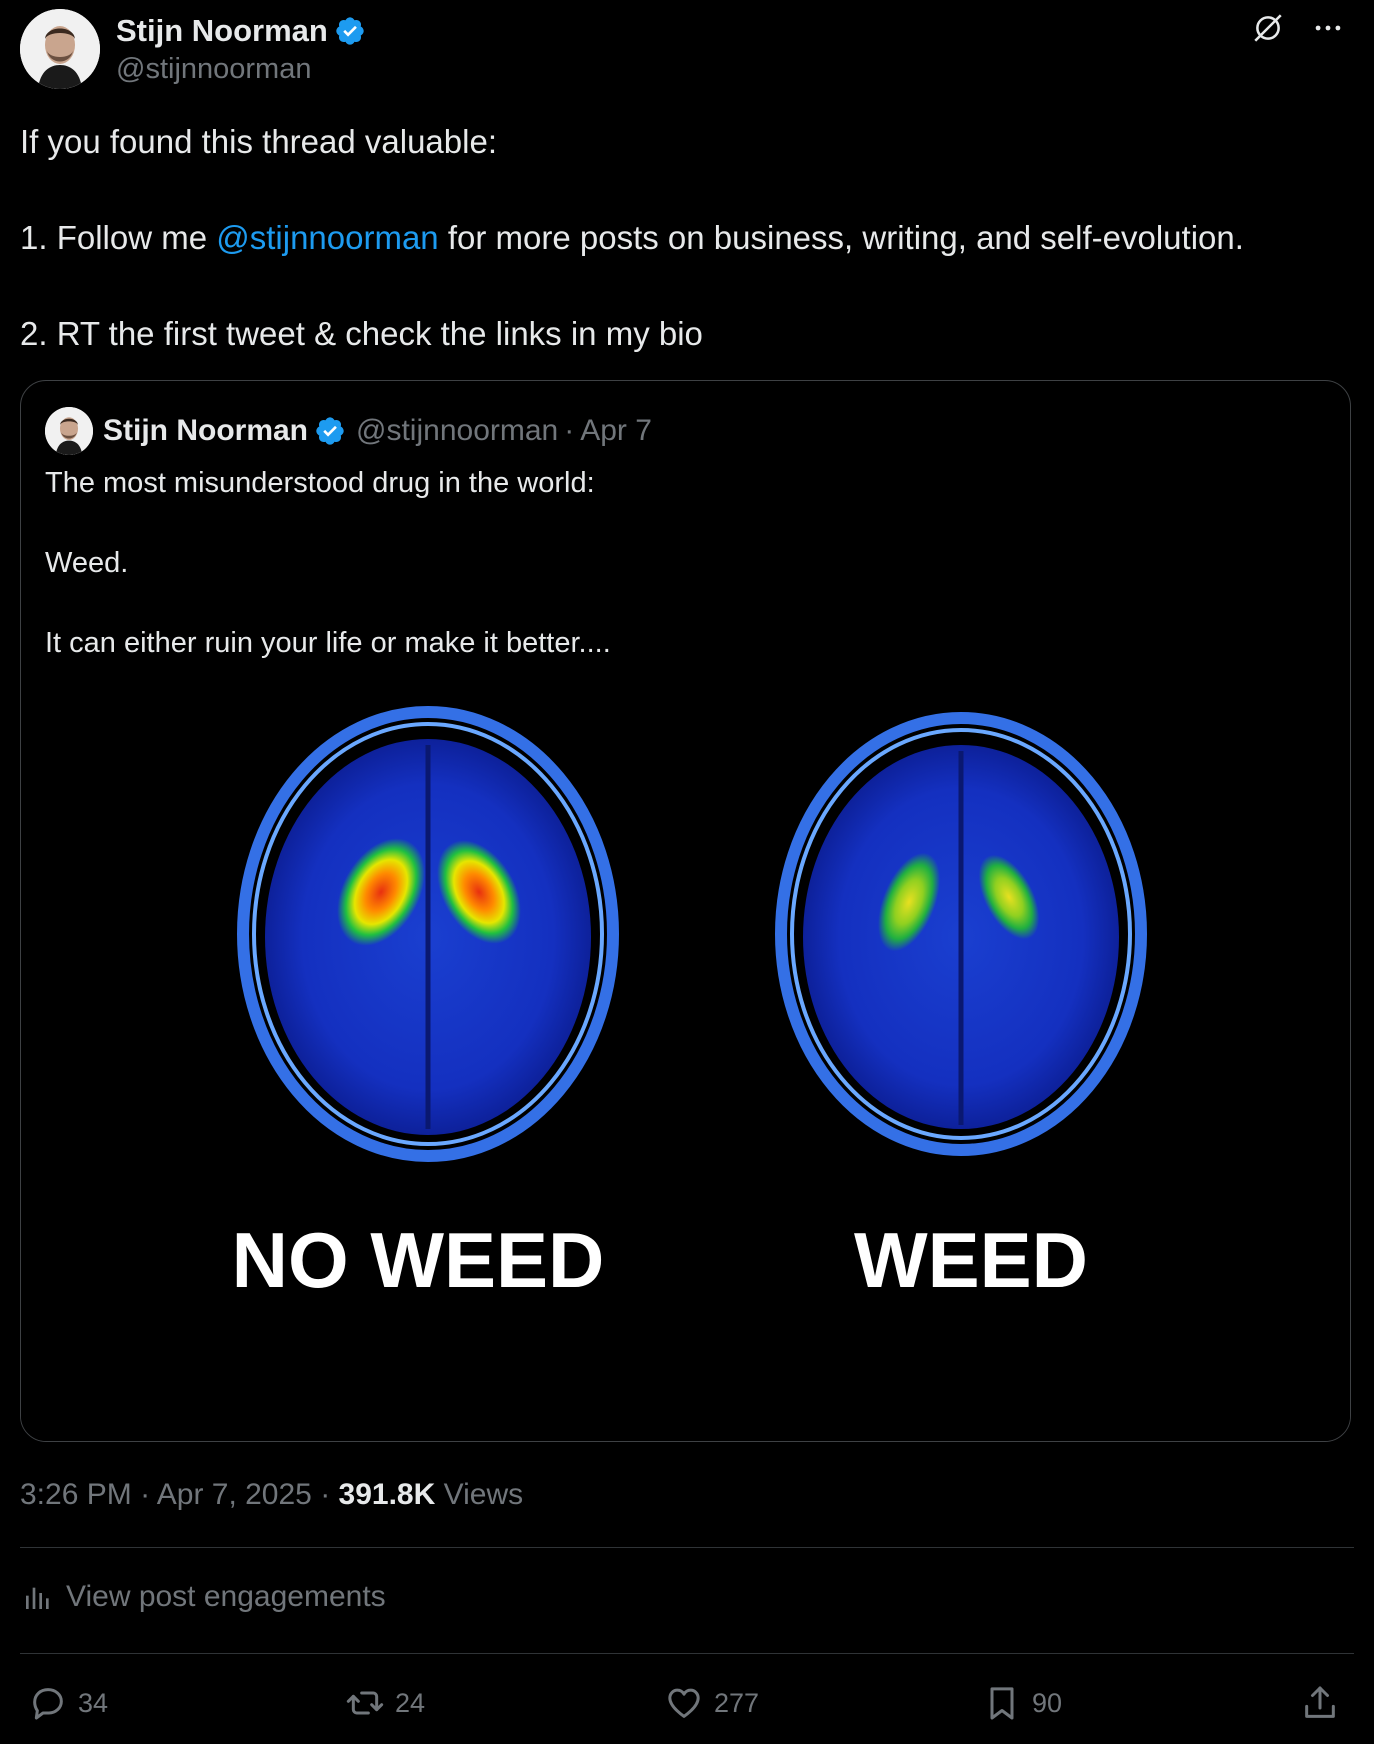 This screenshot has width=1374, height=1744. I want to click on repost-button: 24, so click(385, 1703).